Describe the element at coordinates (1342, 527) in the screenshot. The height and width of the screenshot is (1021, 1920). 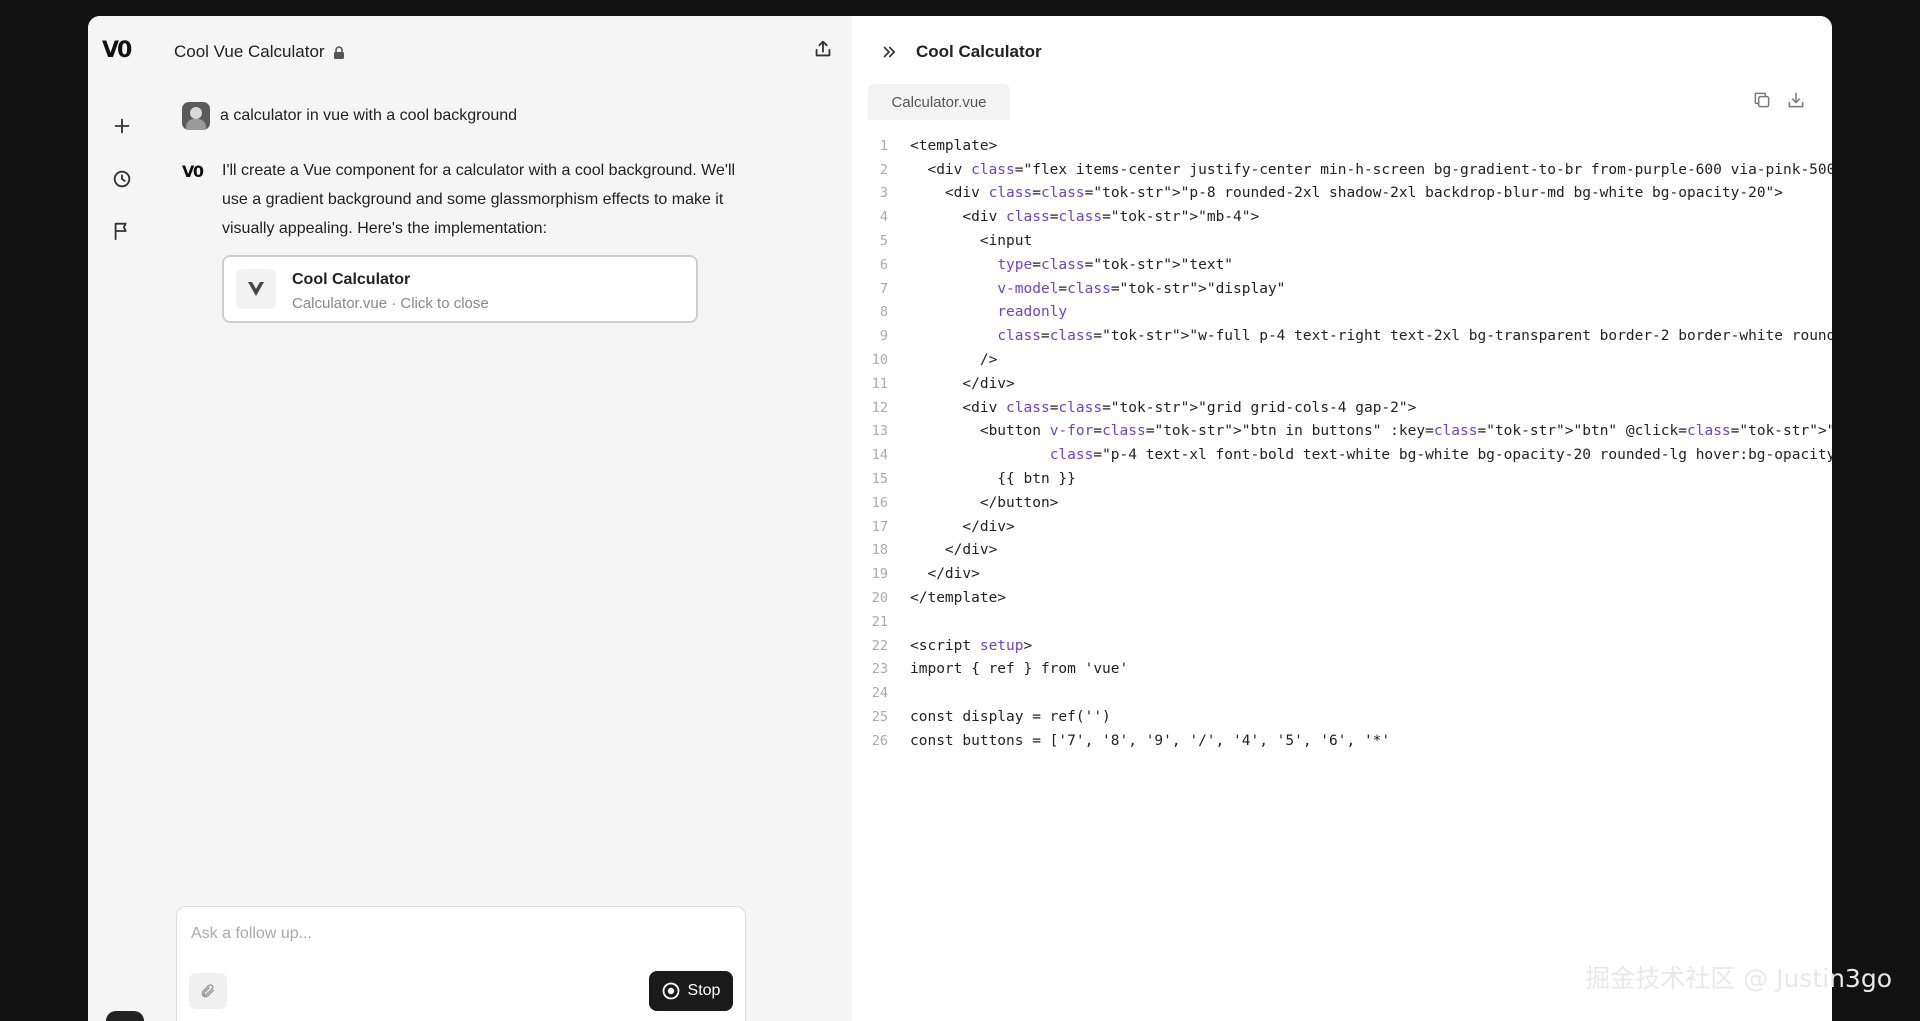
I see `code-line: 17 </div>` at that location.